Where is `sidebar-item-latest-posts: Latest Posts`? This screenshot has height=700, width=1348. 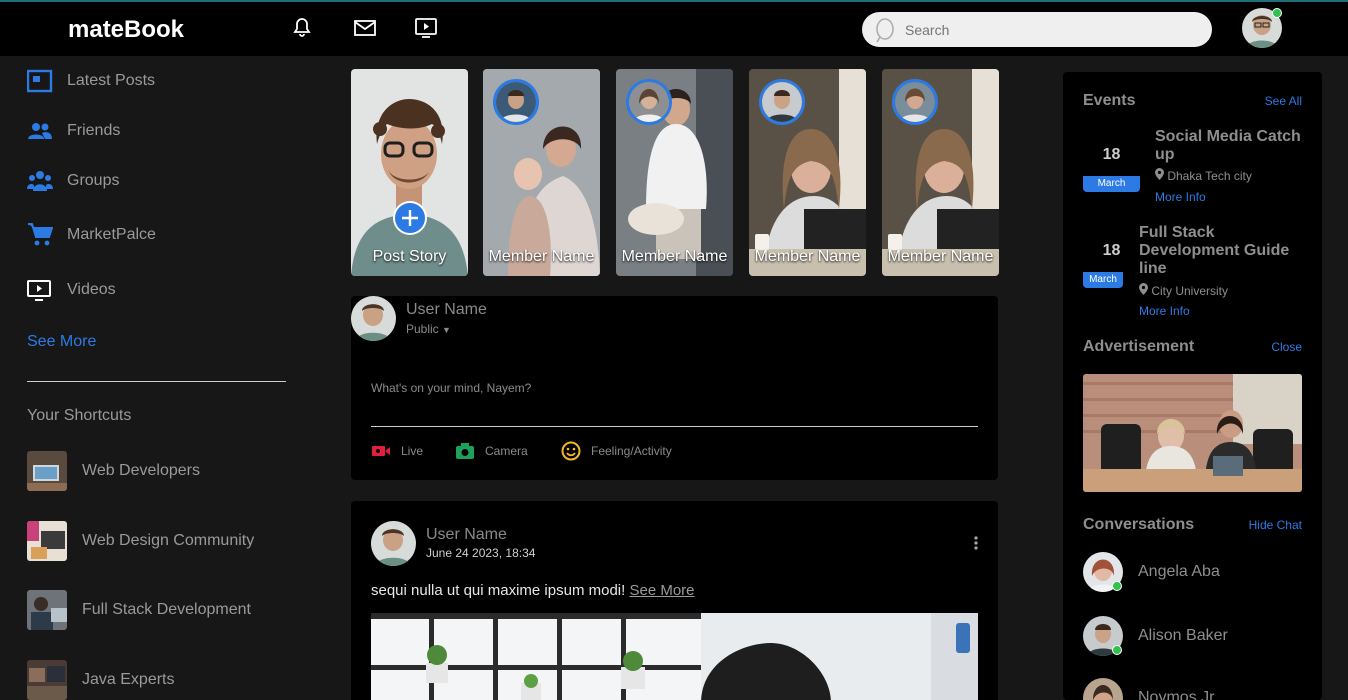
sidebar-item-latest-posts: Latest Posts is located at coordinates (91, 81).